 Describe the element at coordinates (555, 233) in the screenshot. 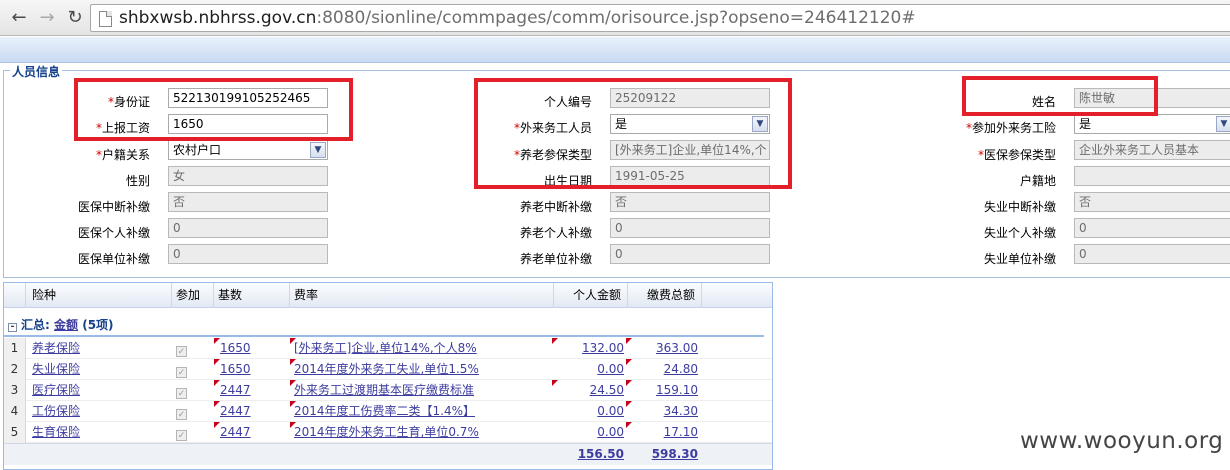

I see `pen-personal-label: 养老个人补缴` at that location.